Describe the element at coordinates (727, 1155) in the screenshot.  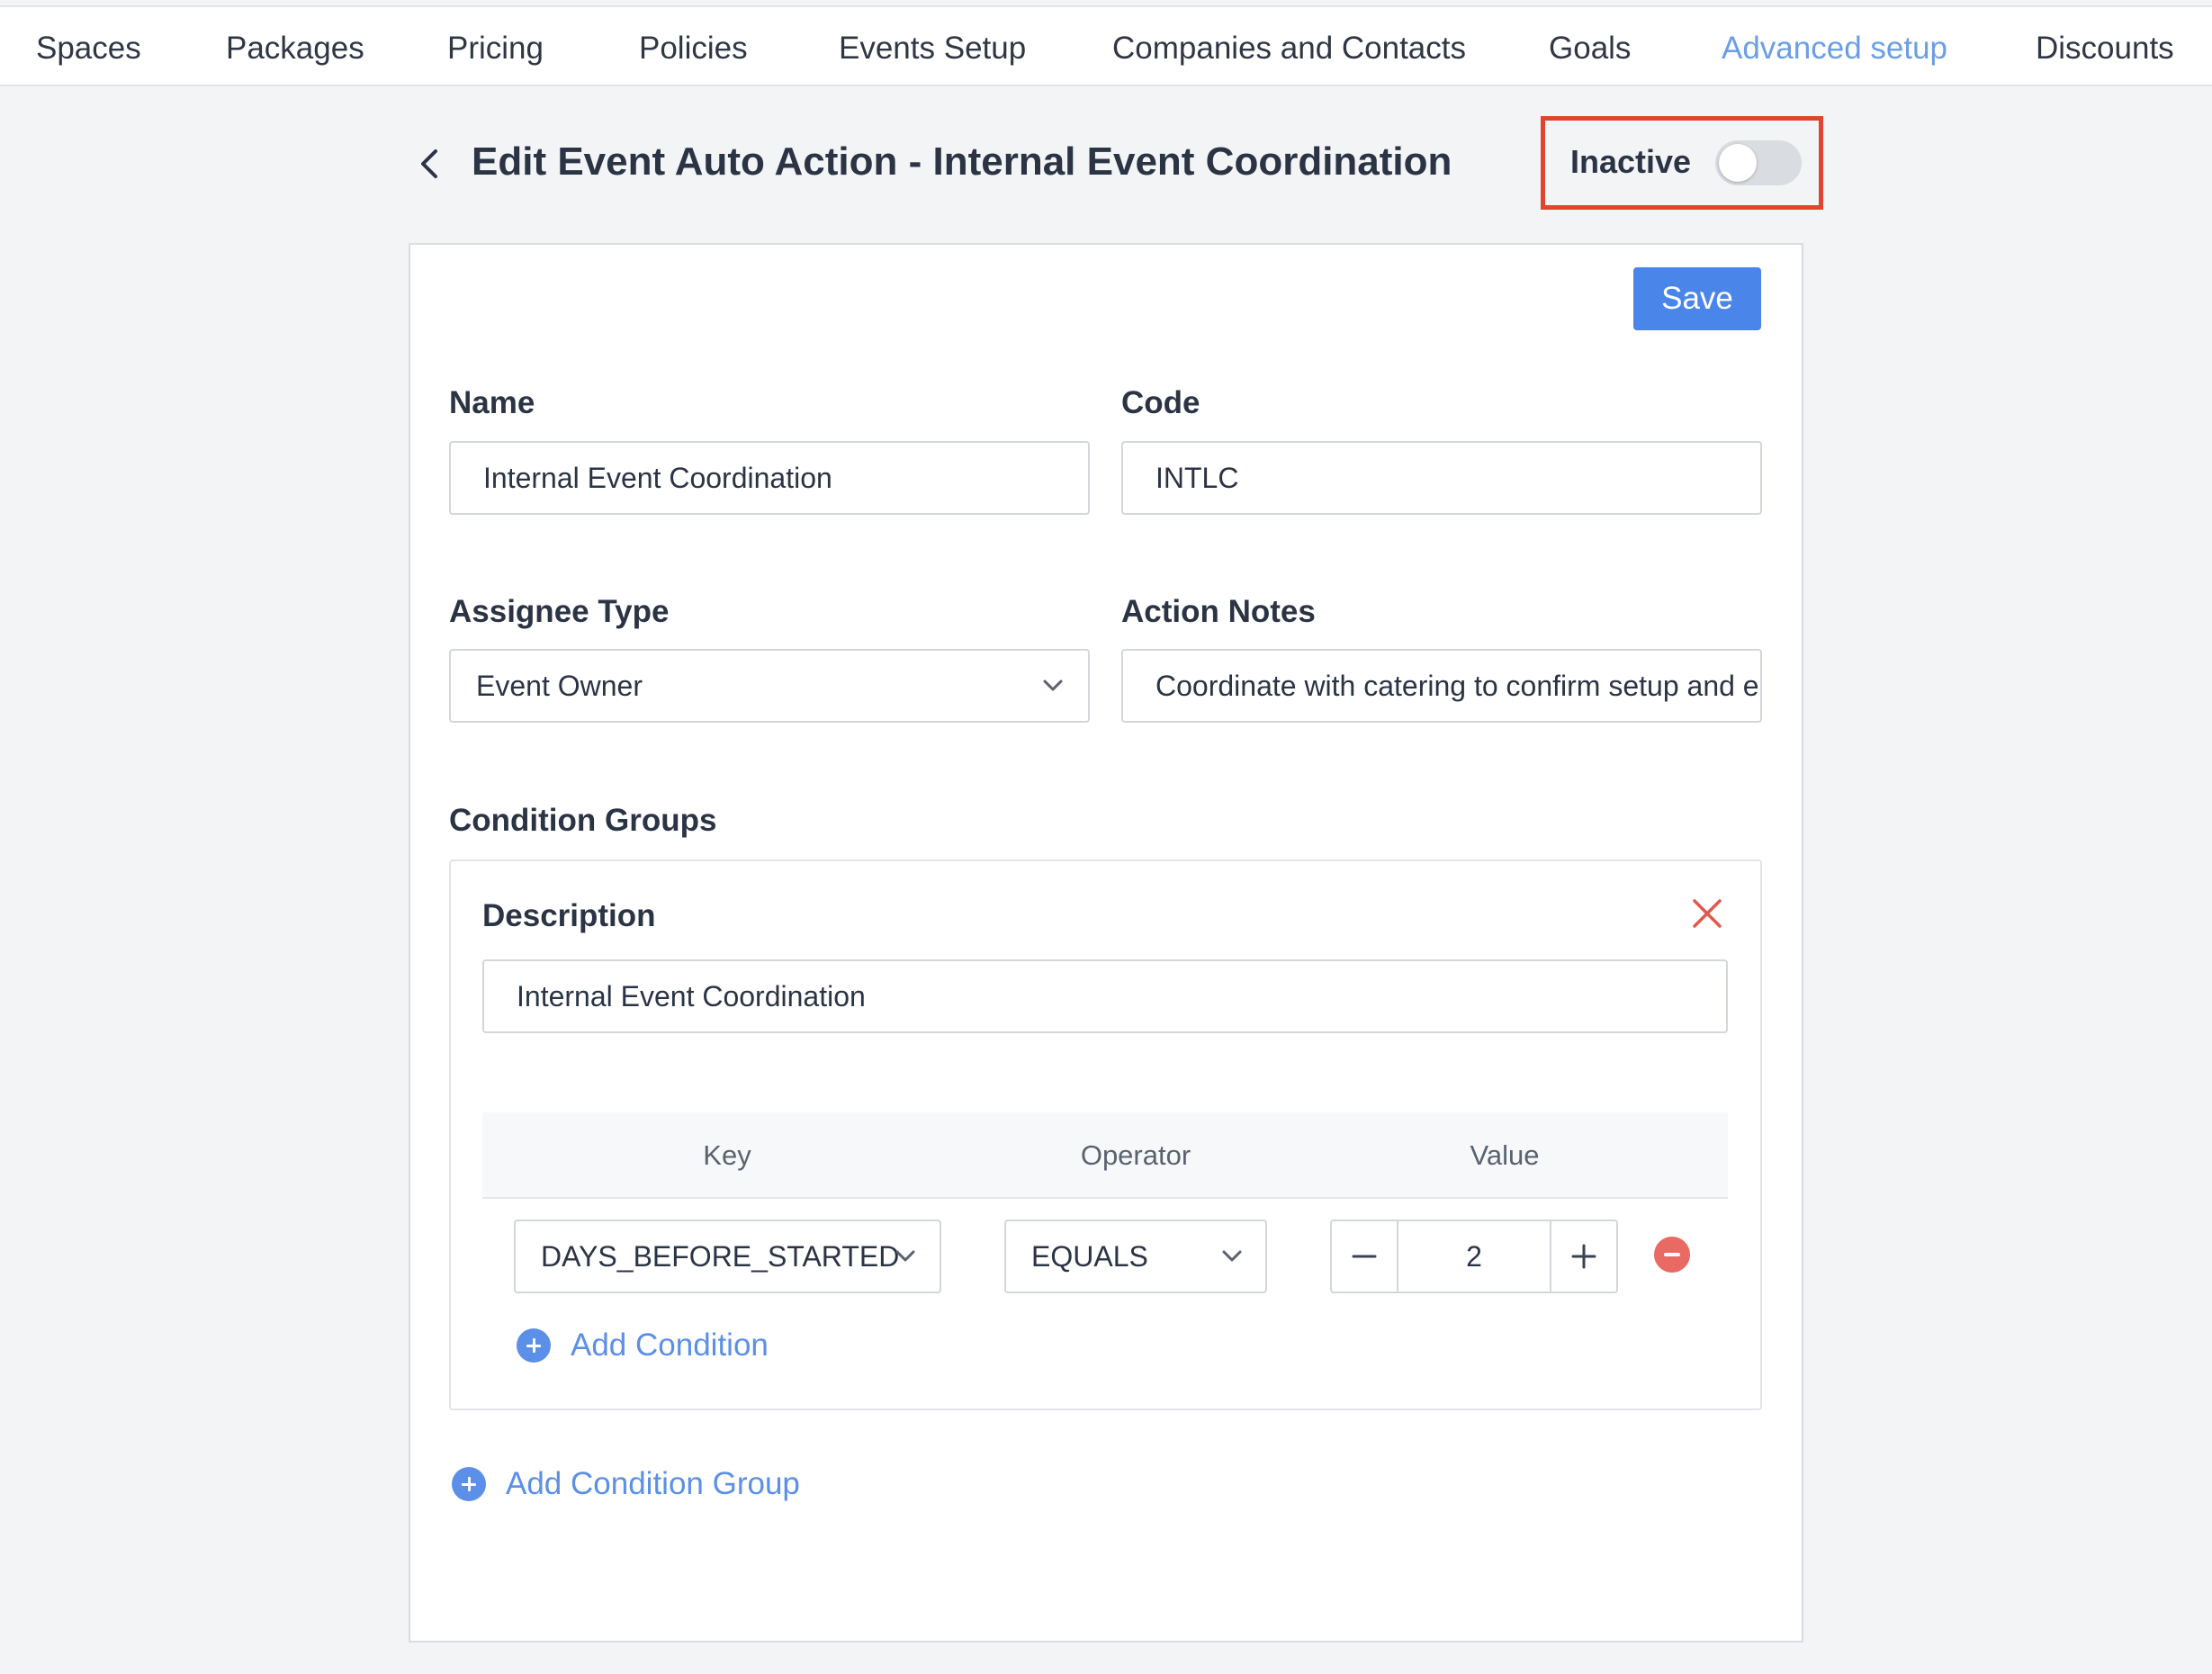
I see `column-key: Key` at that location.